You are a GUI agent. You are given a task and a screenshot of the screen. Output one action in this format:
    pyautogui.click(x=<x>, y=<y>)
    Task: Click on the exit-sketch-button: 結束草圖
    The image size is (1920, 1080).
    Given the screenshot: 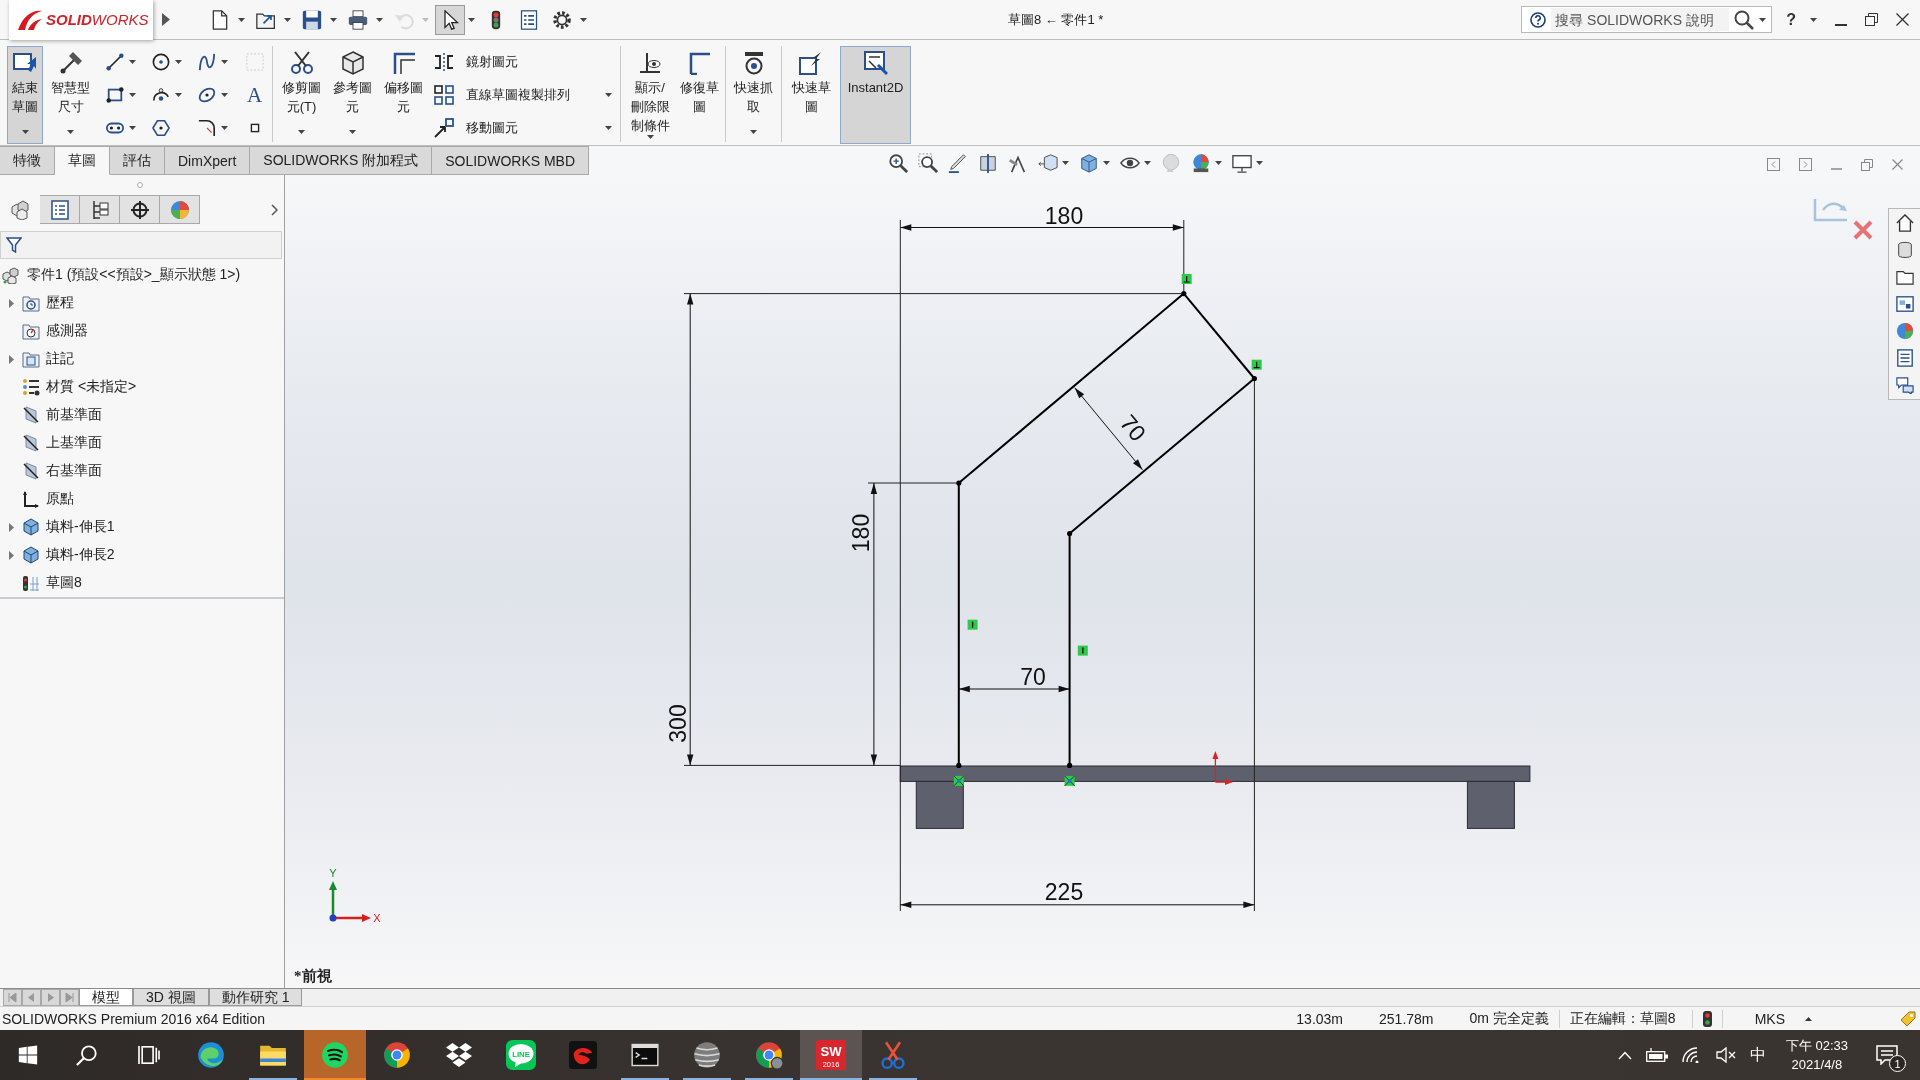 What is the action you would take?
    pyautogui.click(x=25, y=95)
    